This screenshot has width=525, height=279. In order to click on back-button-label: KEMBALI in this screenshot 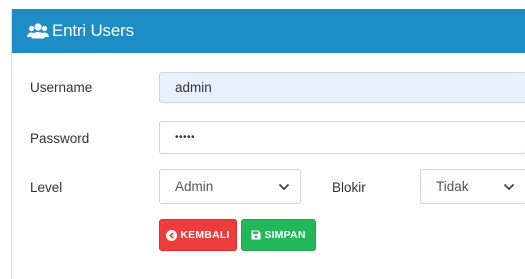, I will do `click(205, 235)`.